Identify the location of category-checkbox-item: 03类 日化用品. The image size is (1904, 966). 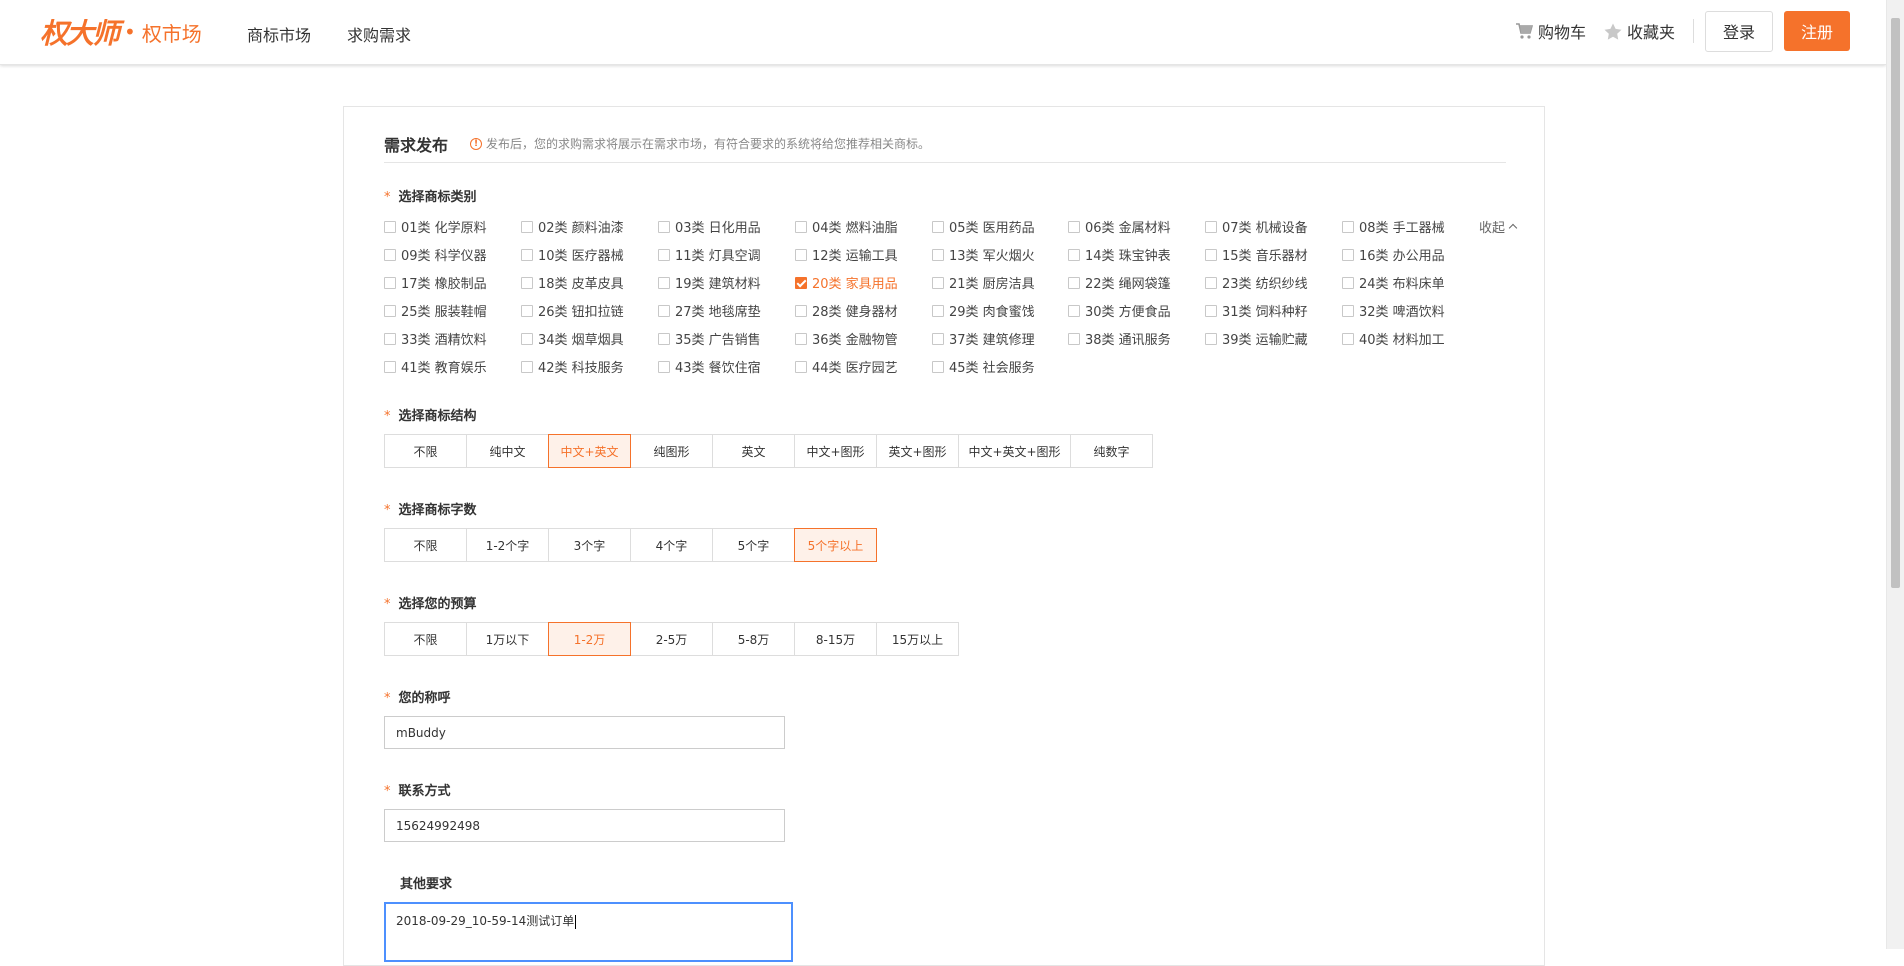
(709, 226).